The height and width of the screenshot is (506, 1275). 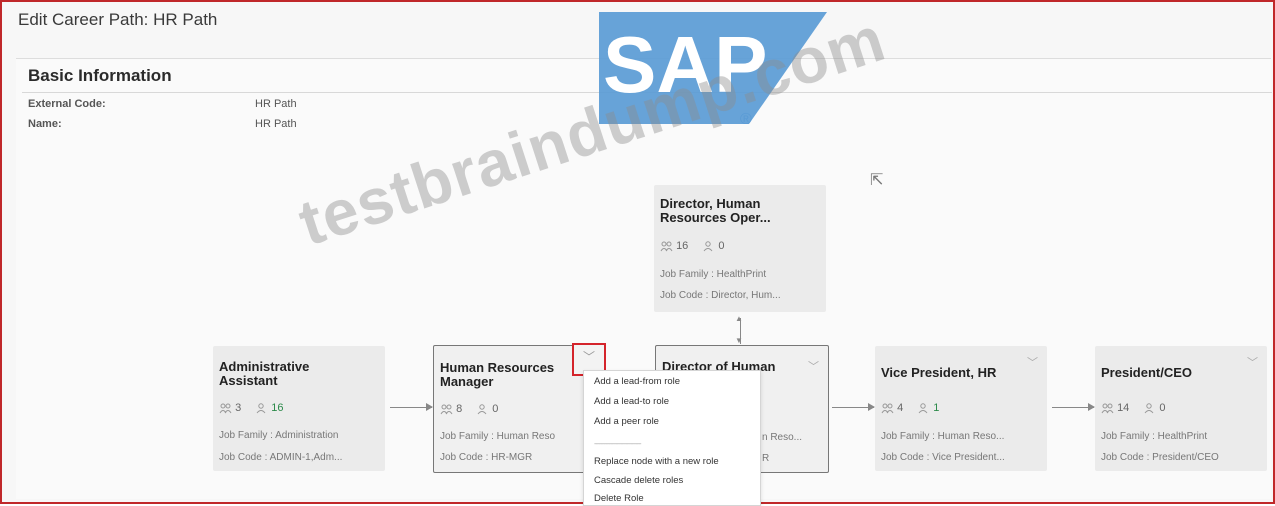 I want to click on job-code: Job Code : President/CEO, so click(x=1160, y=457).